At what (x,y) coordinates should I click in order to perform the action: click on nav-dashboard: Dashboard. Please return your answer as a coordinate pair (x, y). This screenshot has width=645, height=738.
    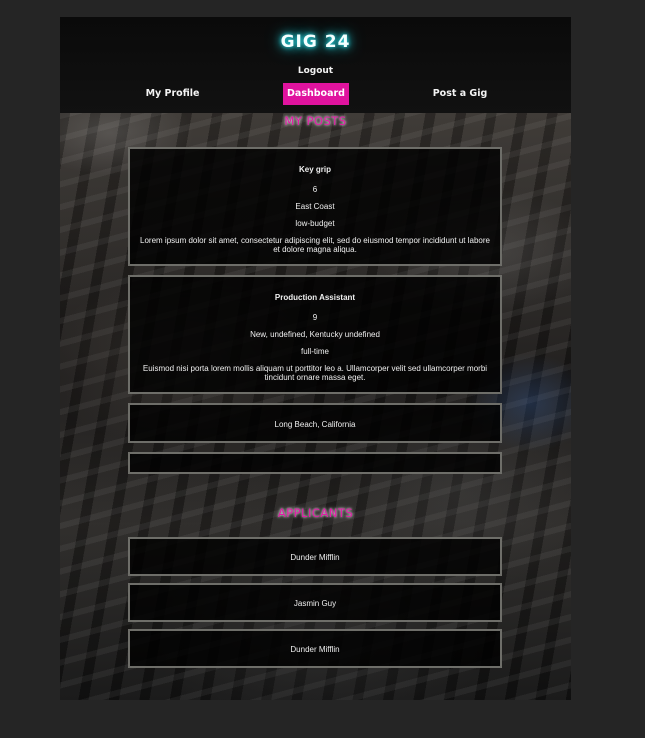
    Looking at the image, I should click on (316, 94).